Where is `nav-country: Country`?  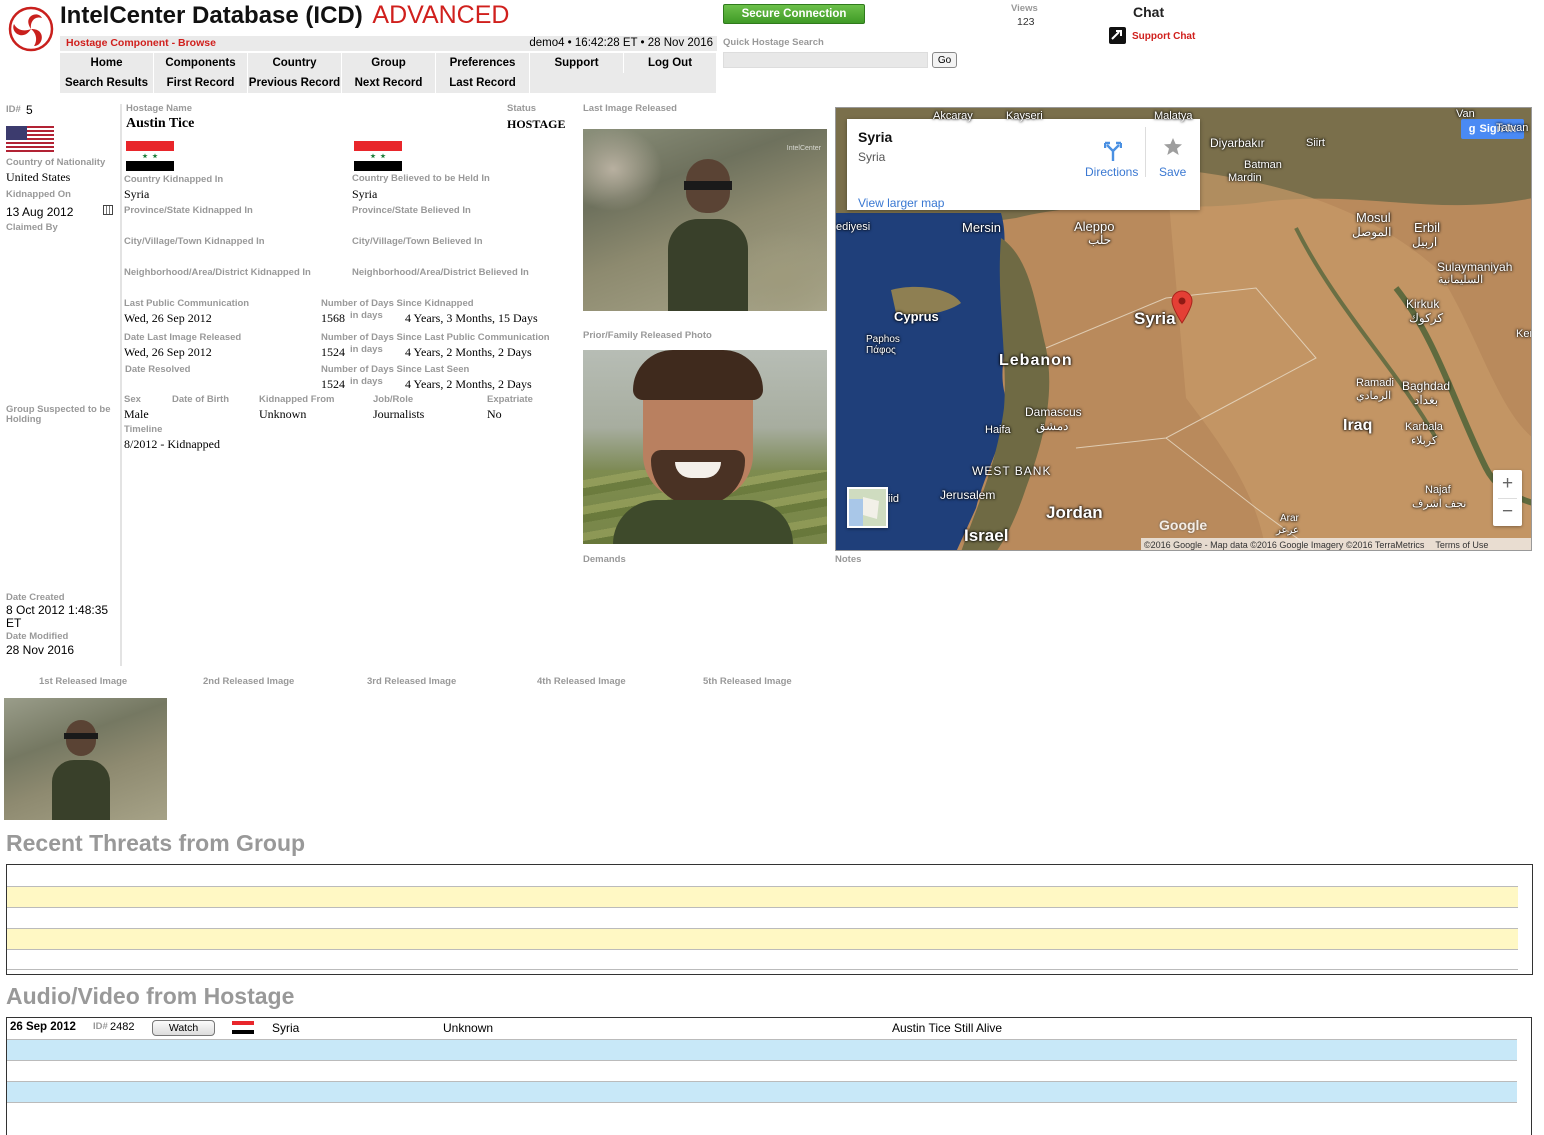
nav-country: Country is located at coordinates (295, 63).